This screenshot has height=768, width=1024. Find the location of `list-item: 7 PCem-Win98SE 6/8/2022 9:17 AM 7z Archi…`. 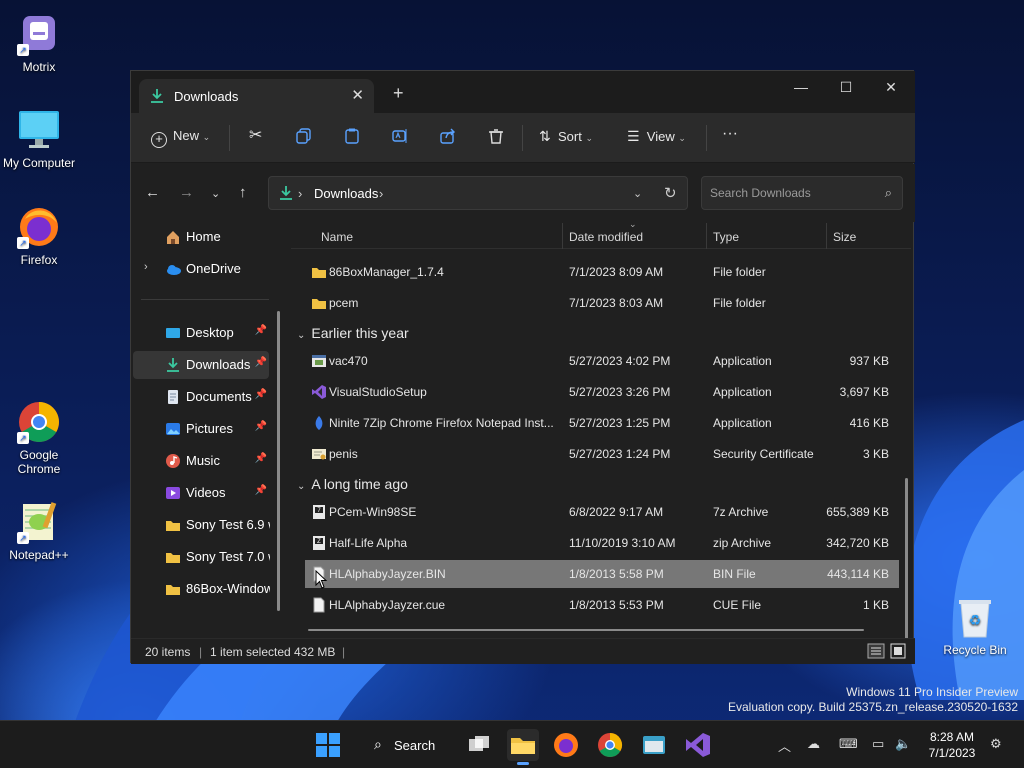

list-item: 7 PCem-Win98SE 6/8/2022 9:17 AM 7z Archi… is located at coordinates (602, 512).